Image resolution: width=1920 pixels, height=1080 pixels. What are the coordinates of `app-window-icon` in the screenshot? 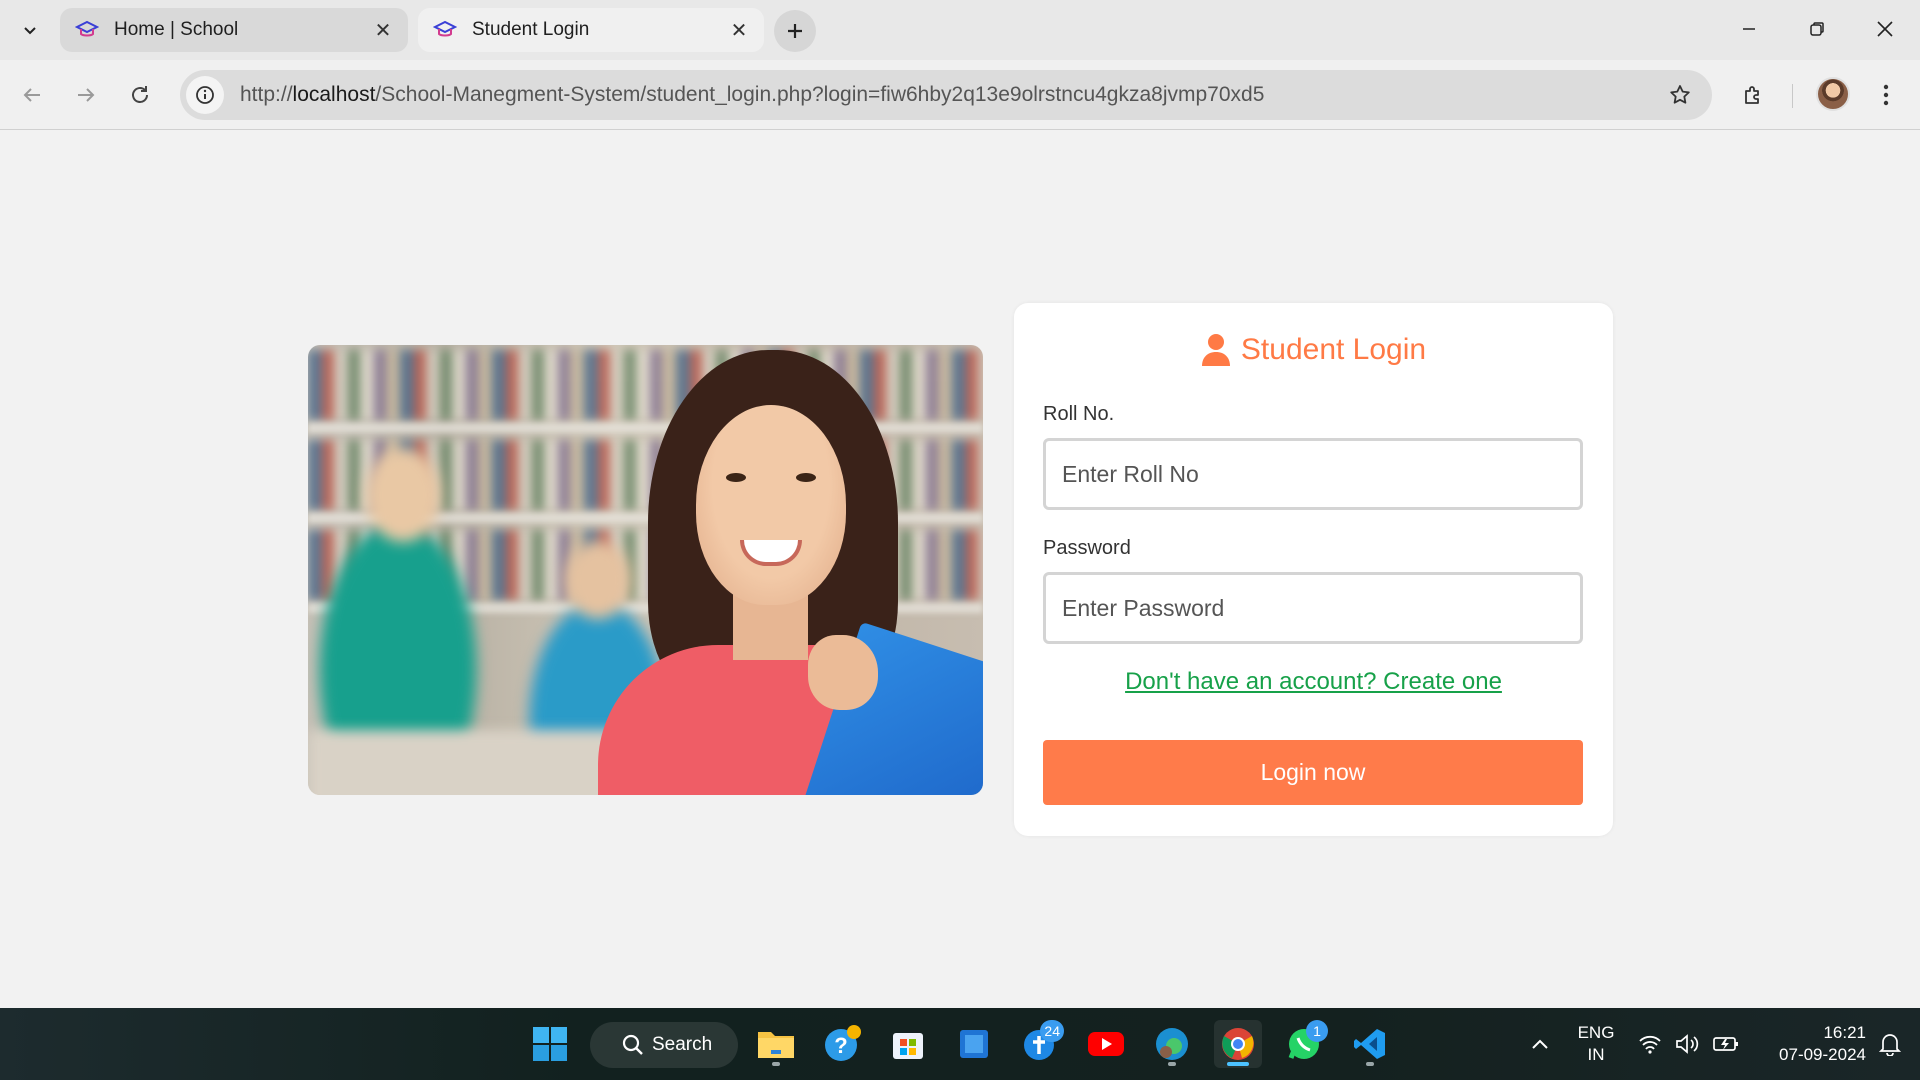 It's located at (974, 1044).